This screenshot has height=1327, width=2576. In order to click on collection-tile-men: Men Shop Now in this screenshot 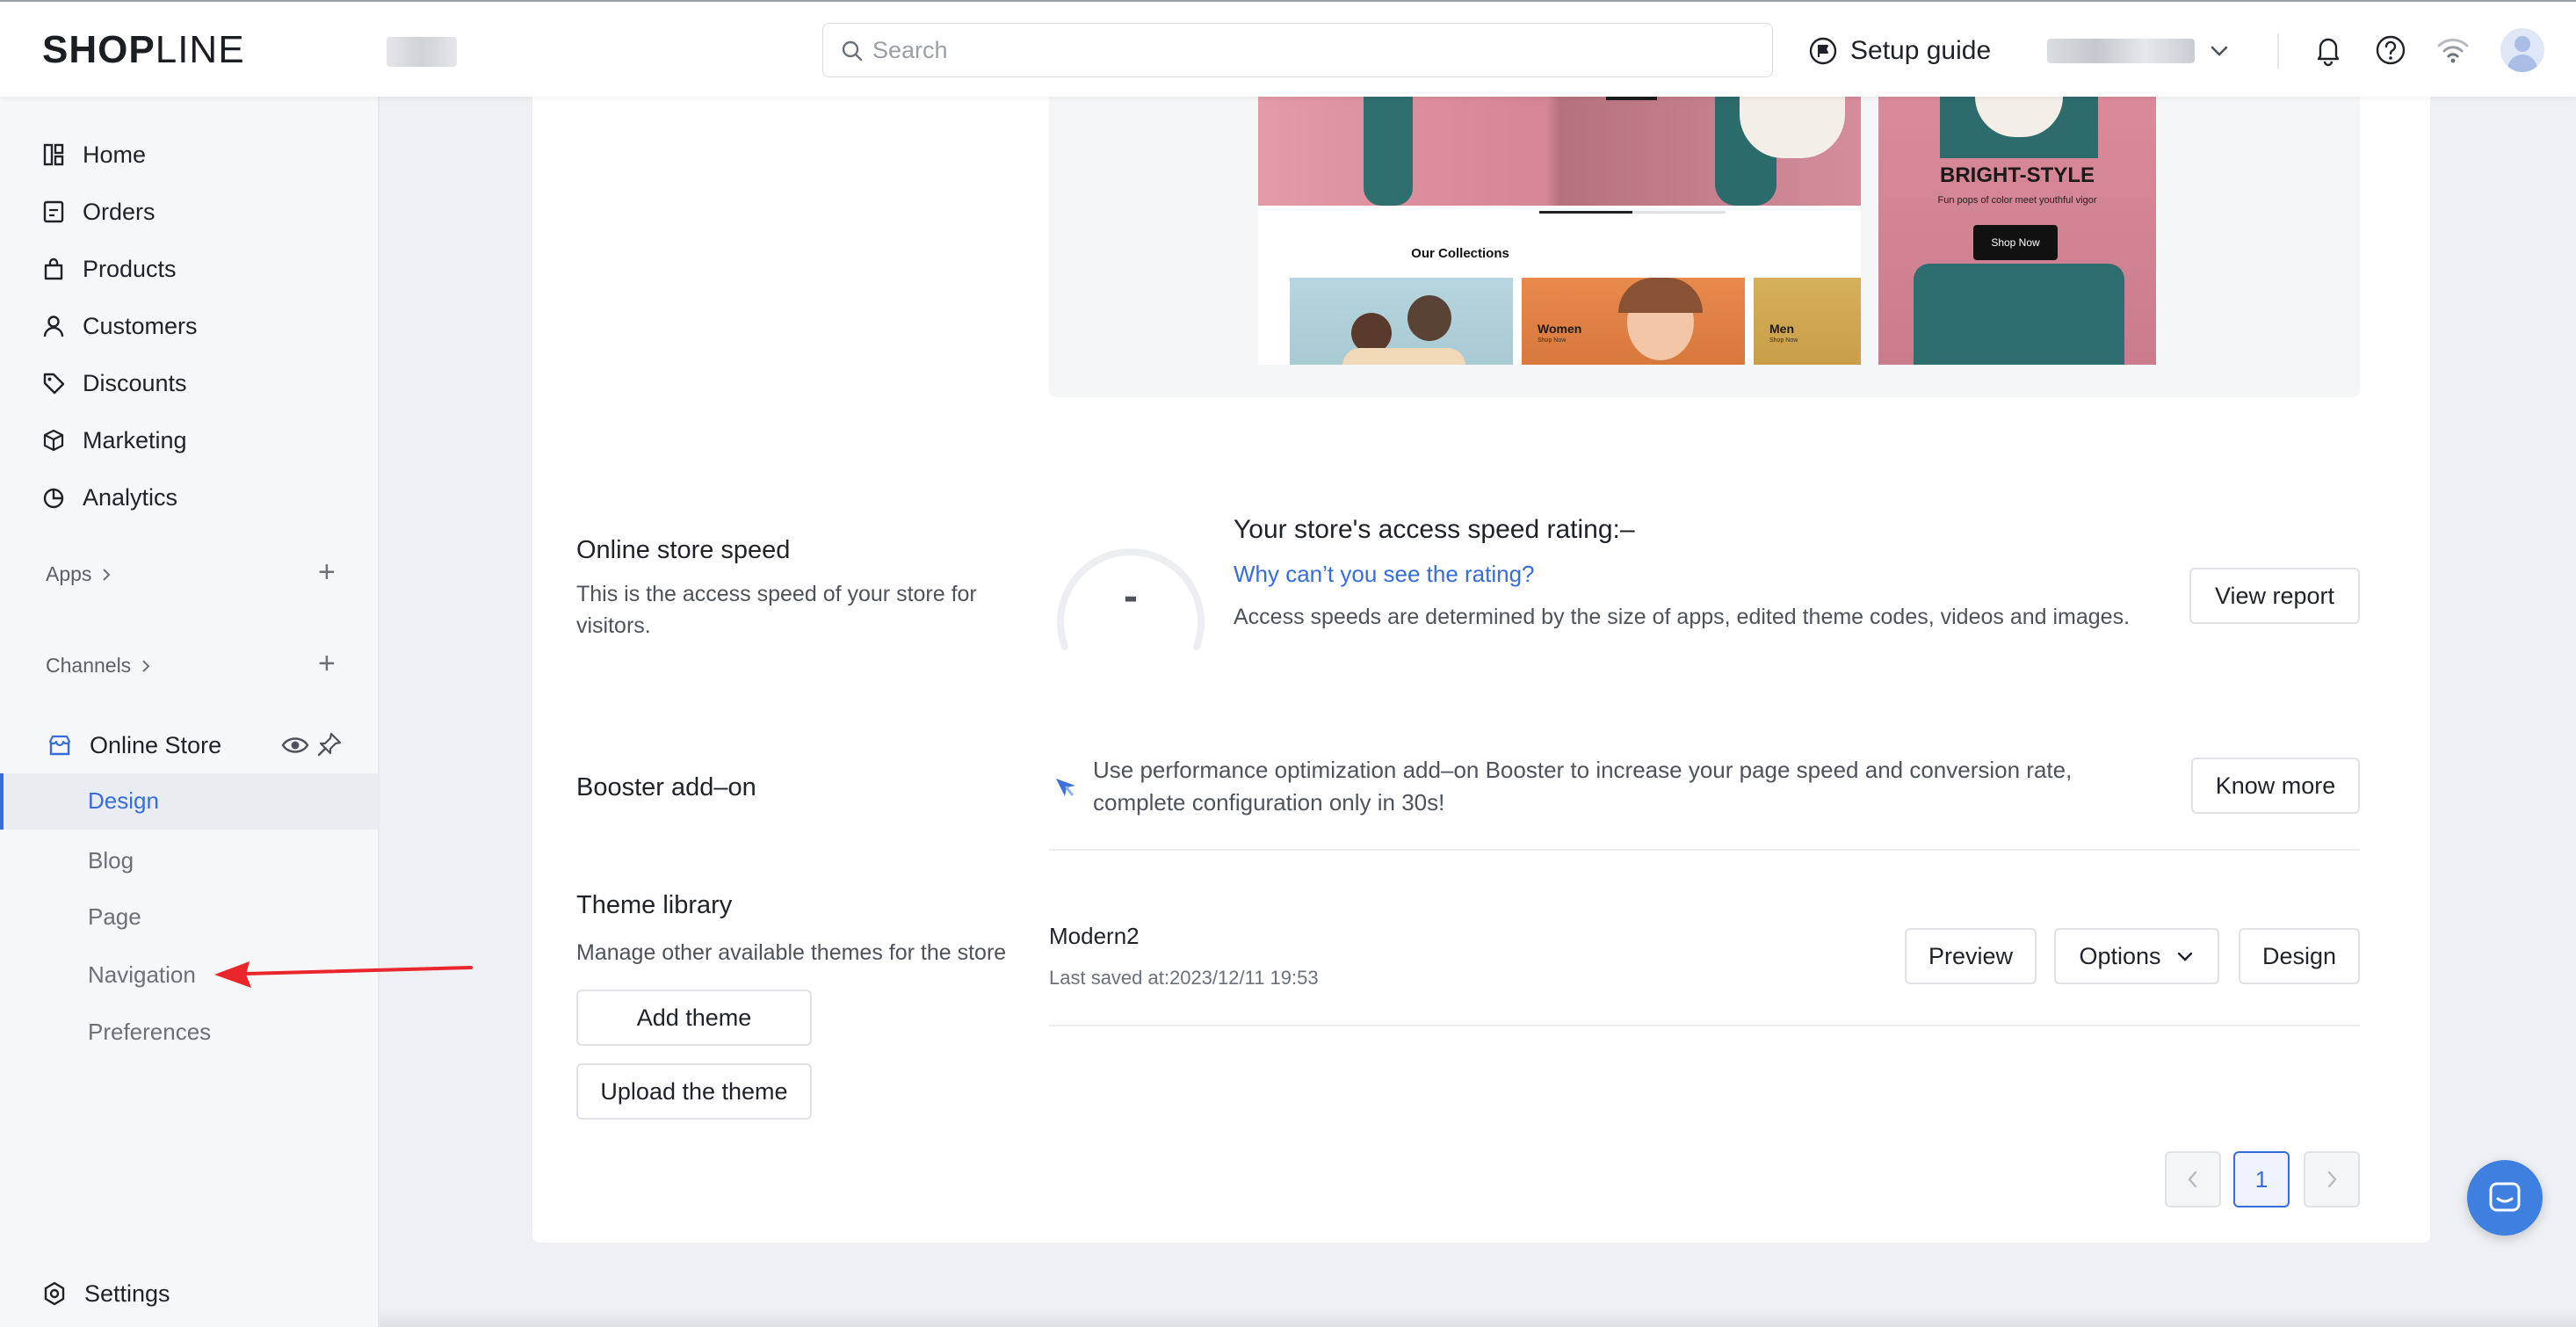, I will do `click(1807, 321)`.